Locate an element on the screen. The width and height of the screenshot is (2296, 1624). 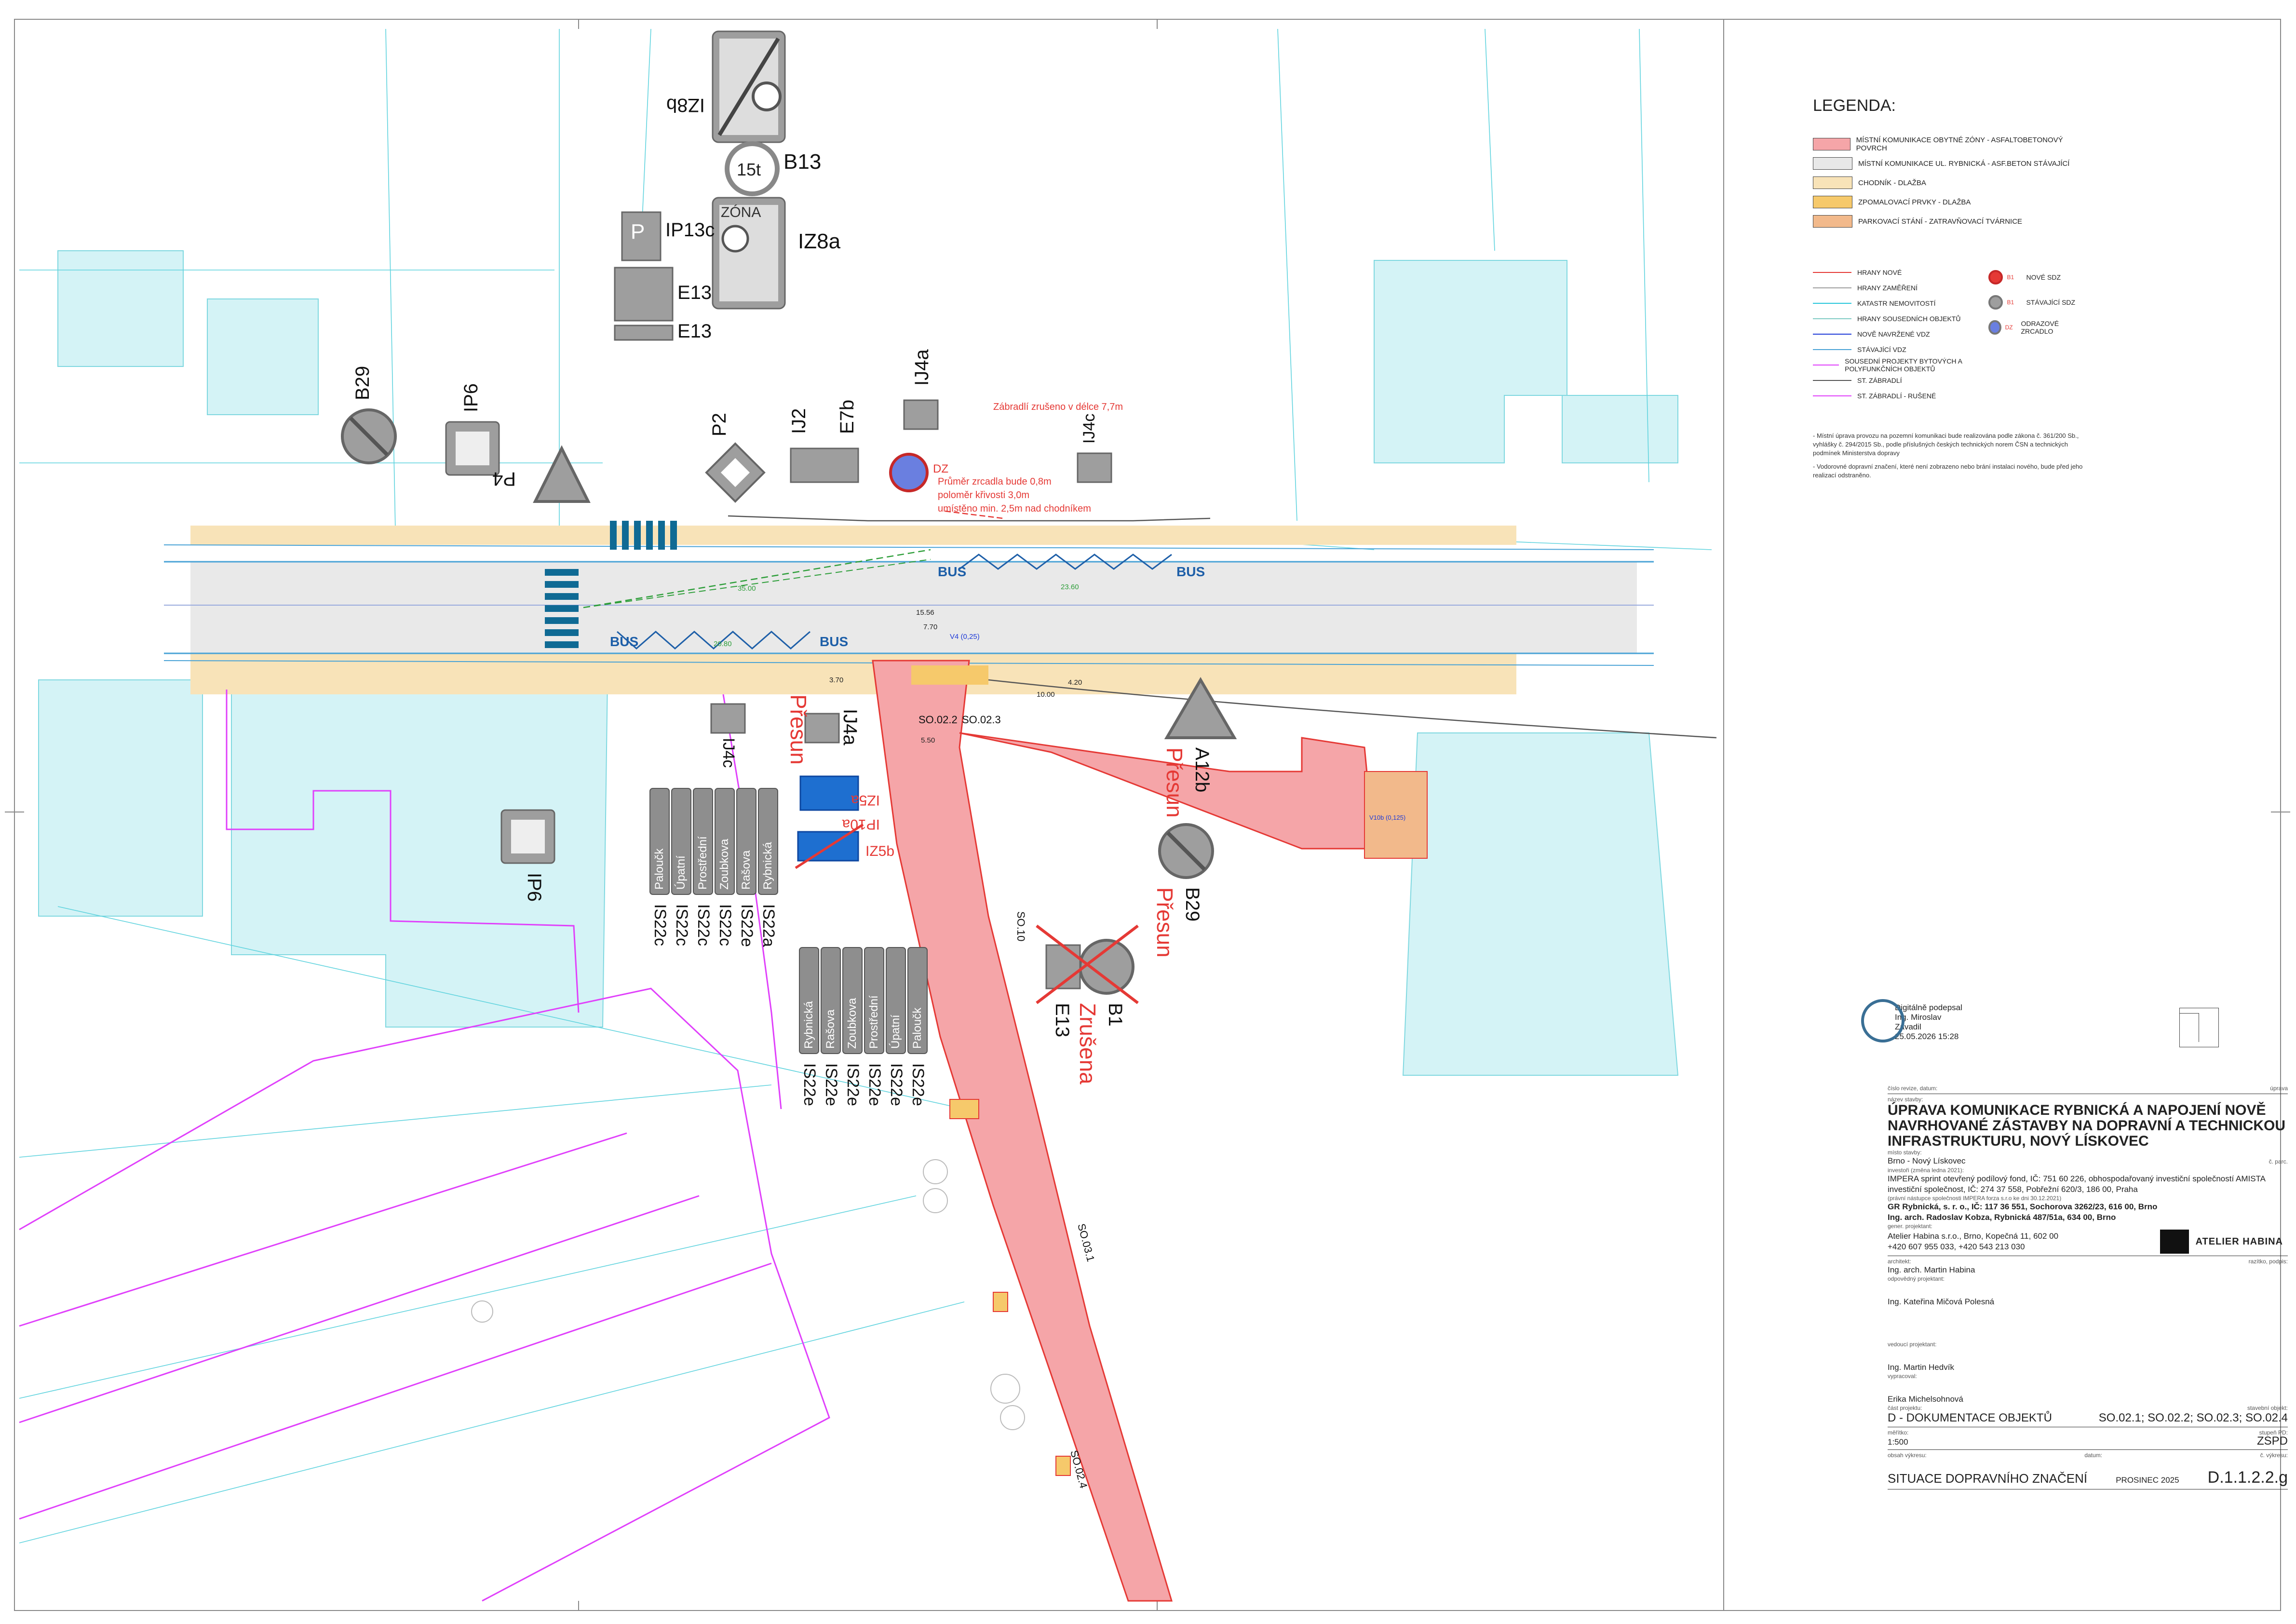
legend-line-item: HRANY NOVÉ is located at coordinates (1899, 272).